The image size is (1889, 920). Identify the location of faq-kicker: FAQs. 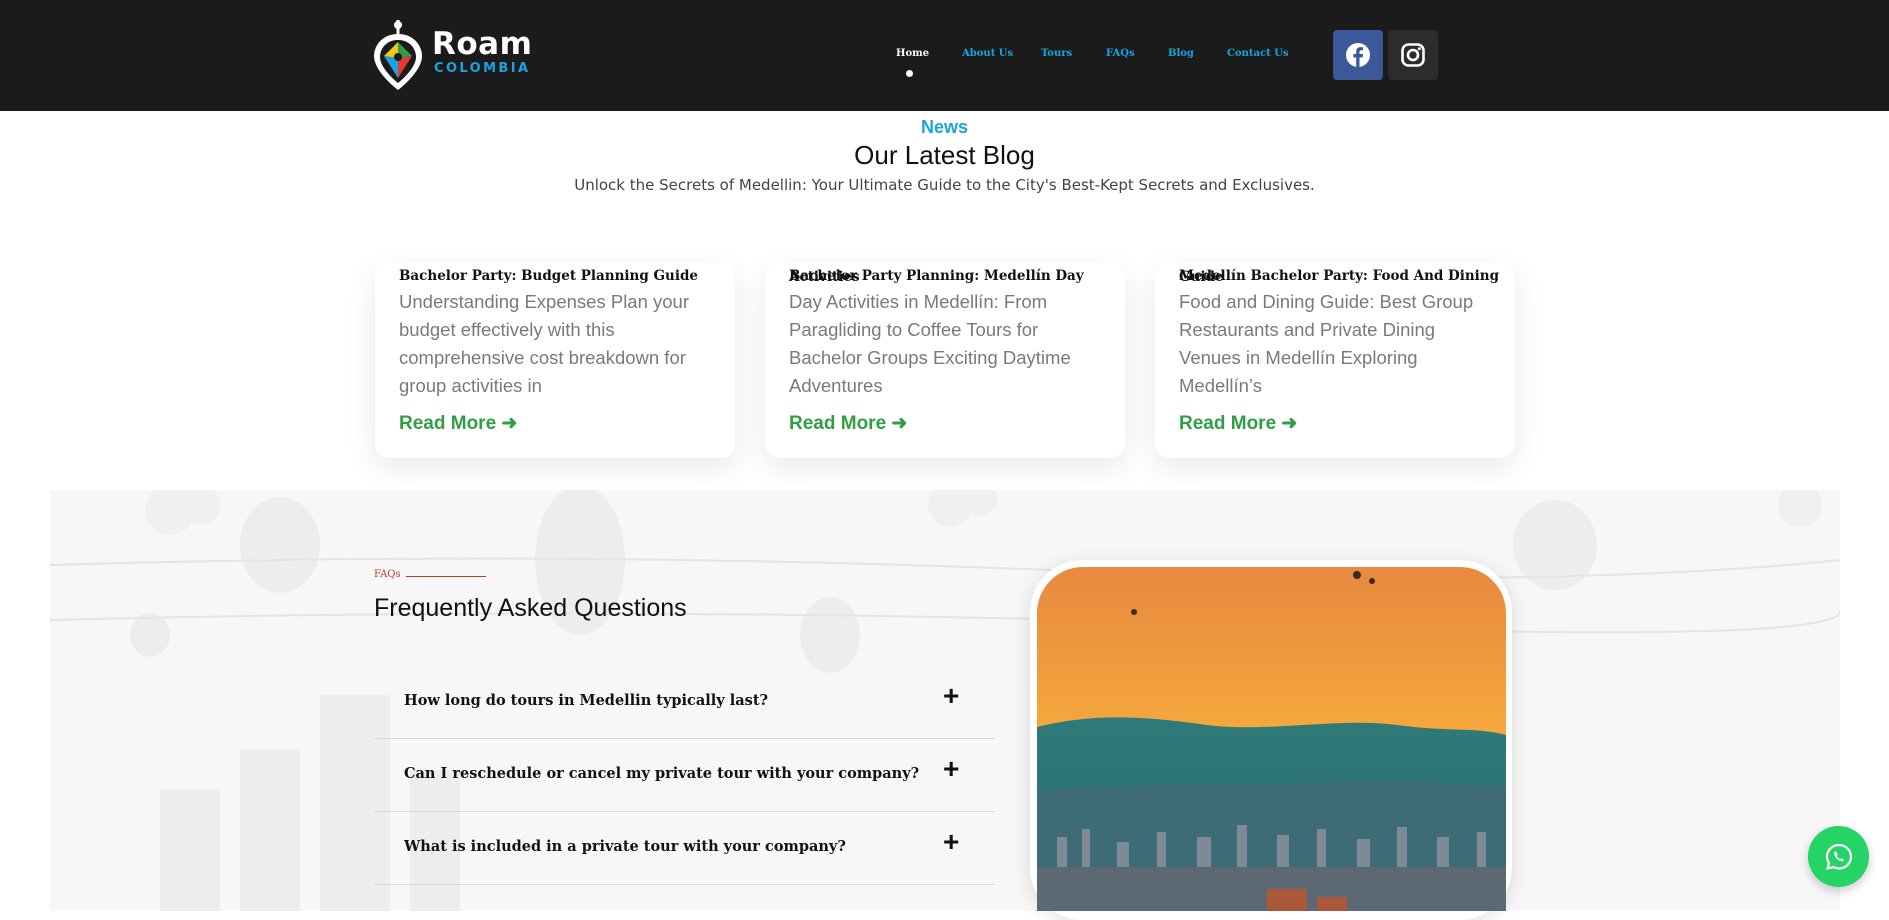
(387, 574).